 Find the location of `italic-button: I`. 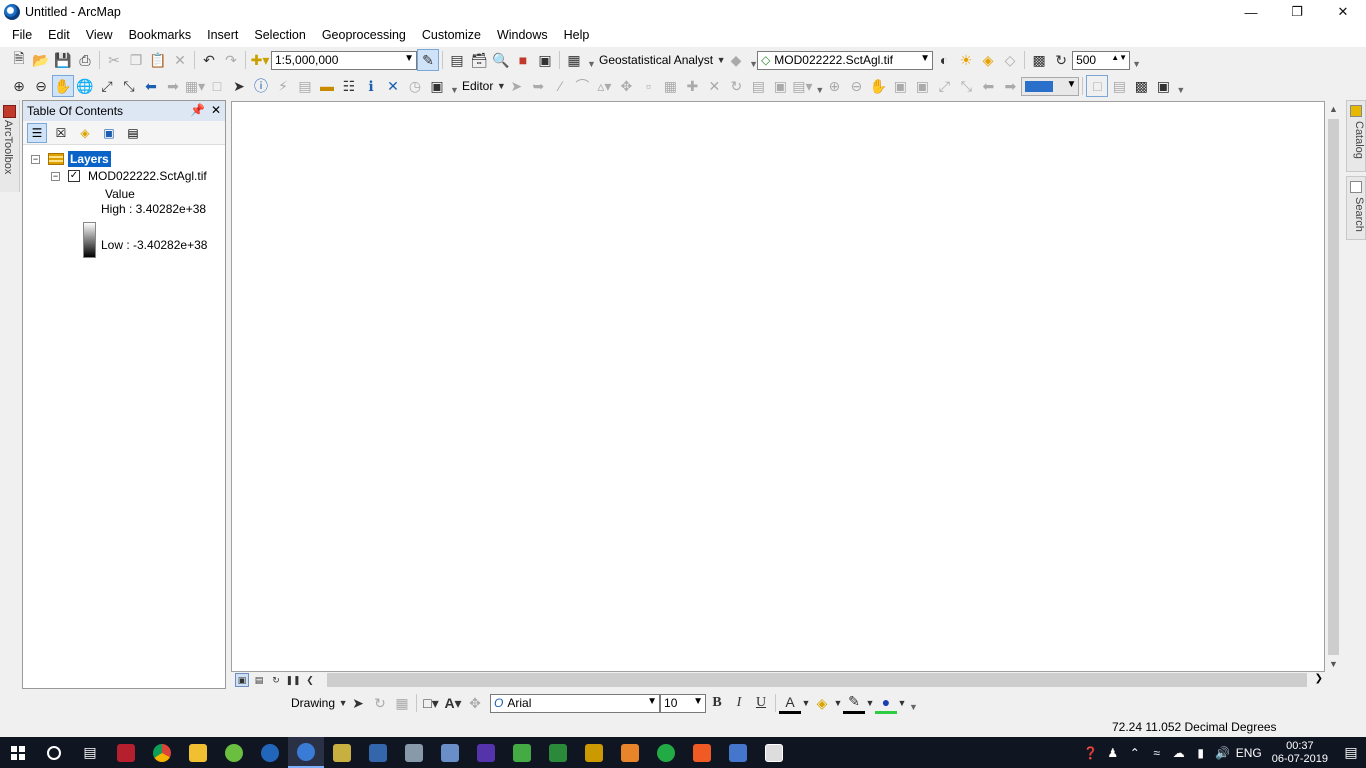

italic-button: I is located at coordinates (739, 703).